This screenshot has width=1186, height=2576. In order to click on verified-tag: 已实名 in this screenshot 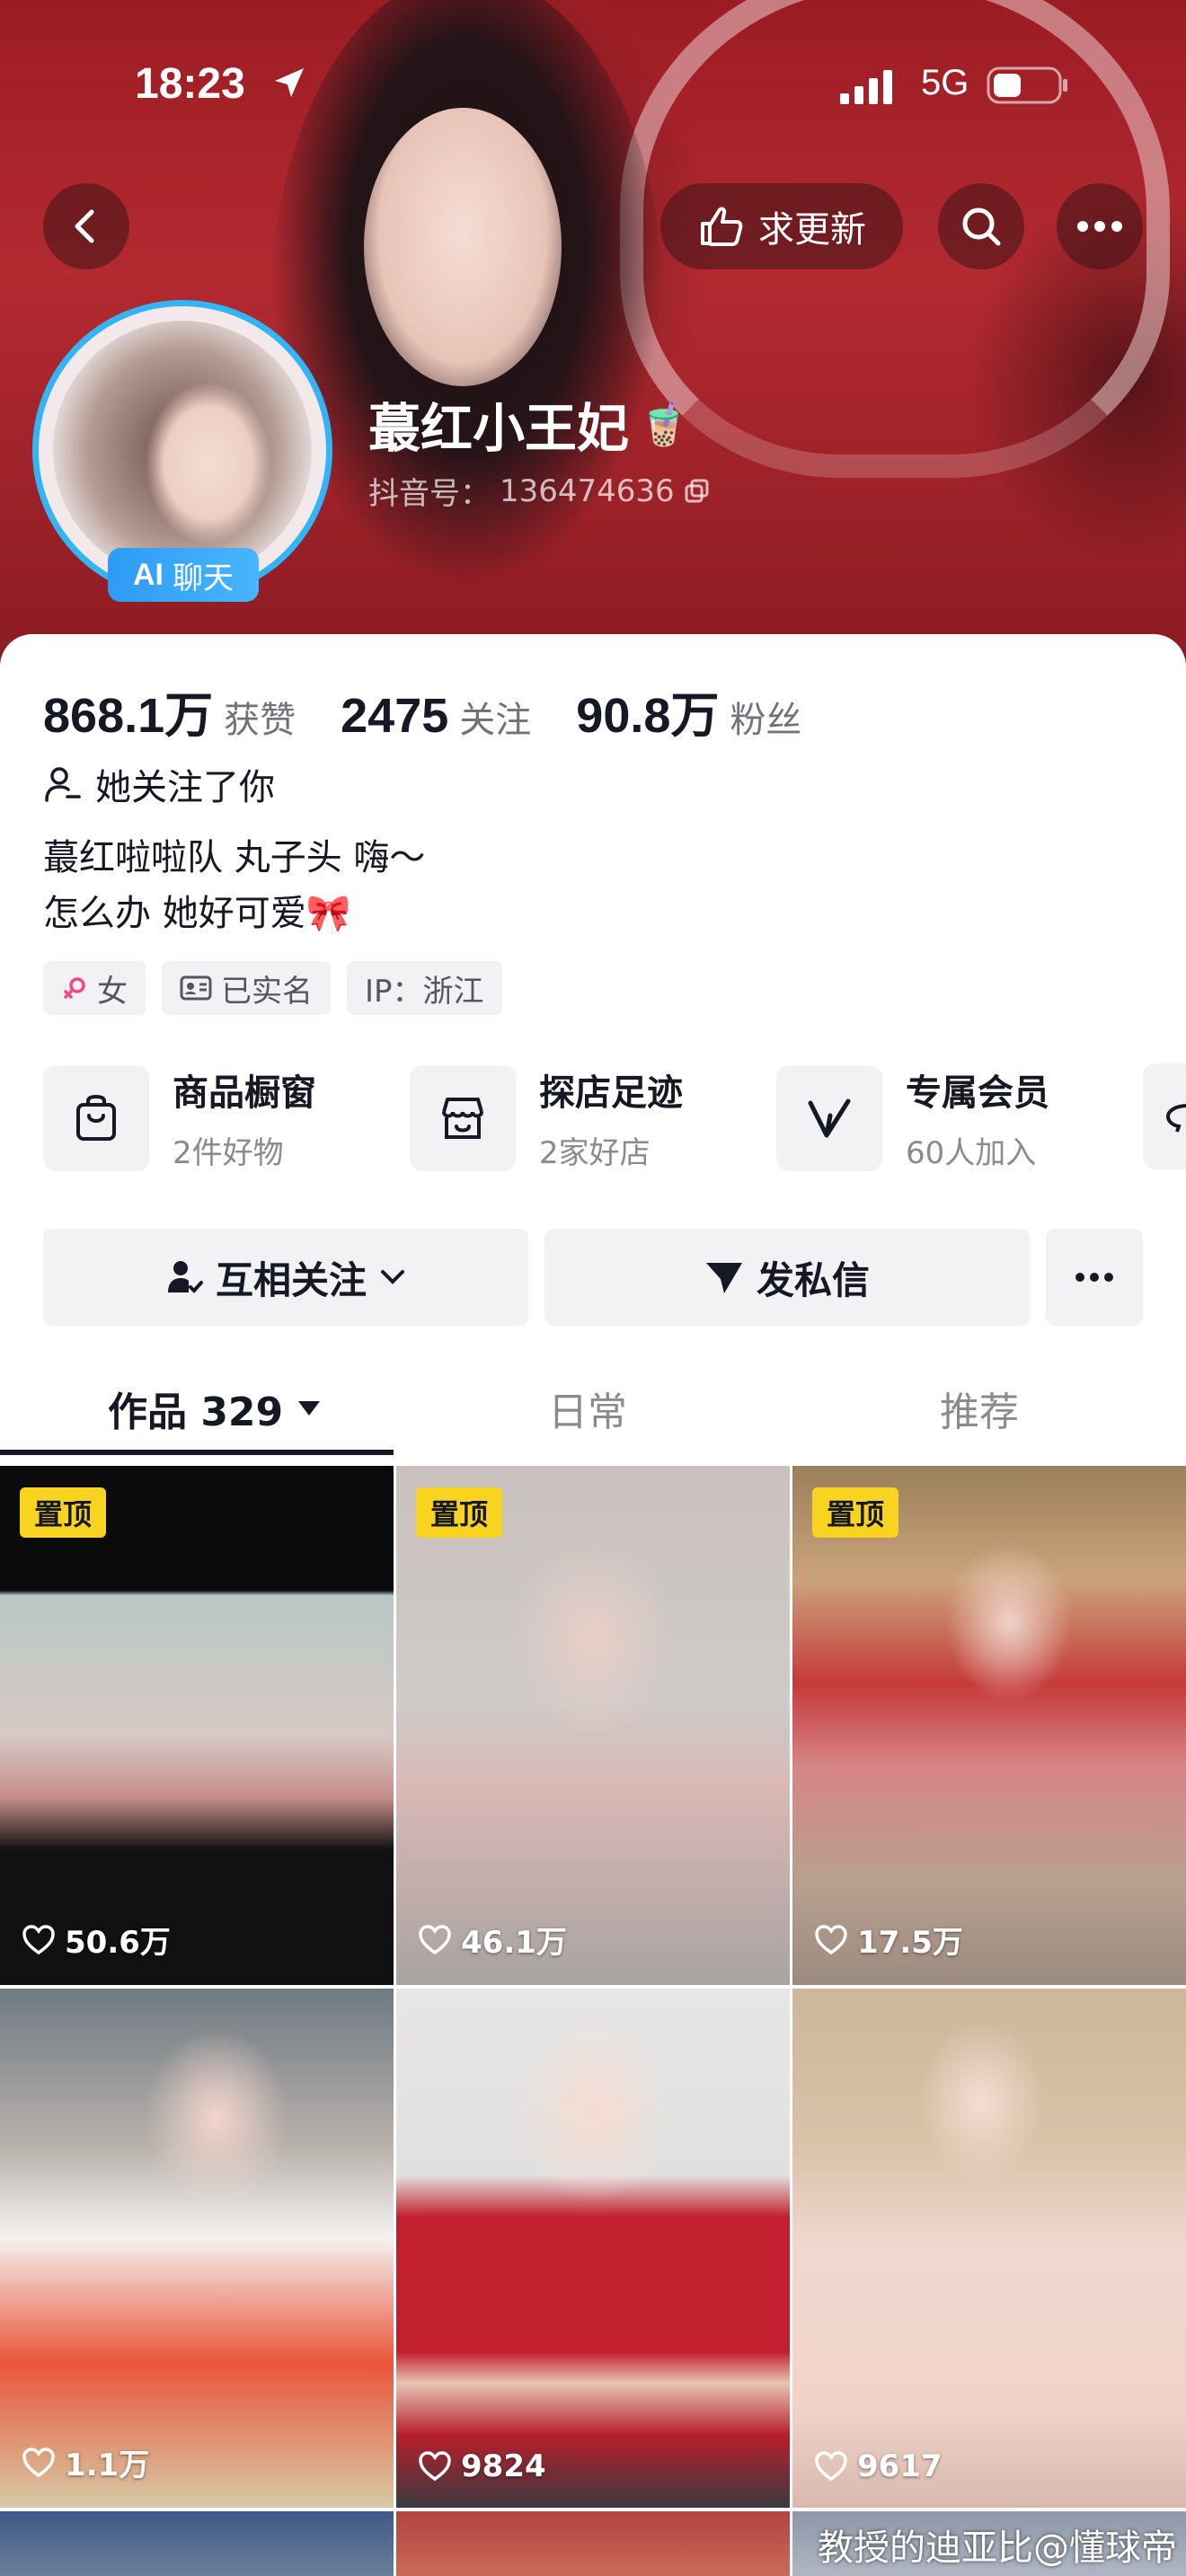, I will do `click(246, 988)`.